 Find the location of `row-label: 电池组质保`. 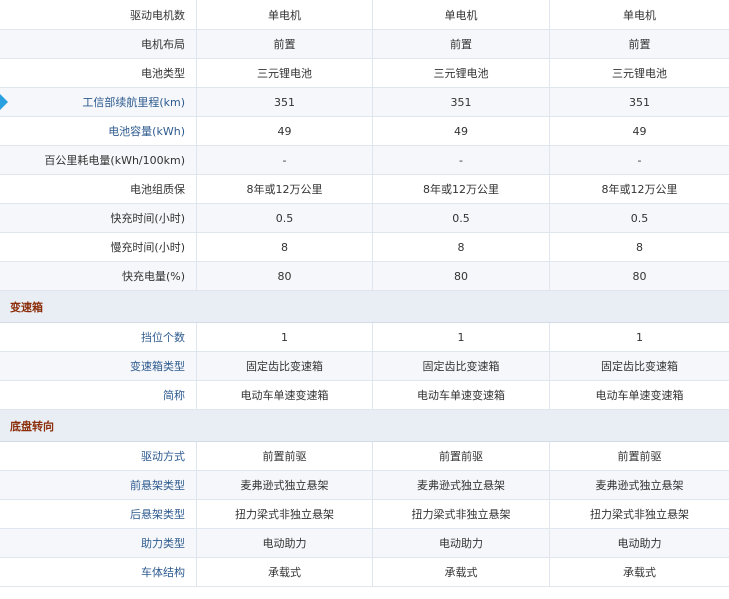

row-label: 电池组质保 is located at coordinates (98, 189).